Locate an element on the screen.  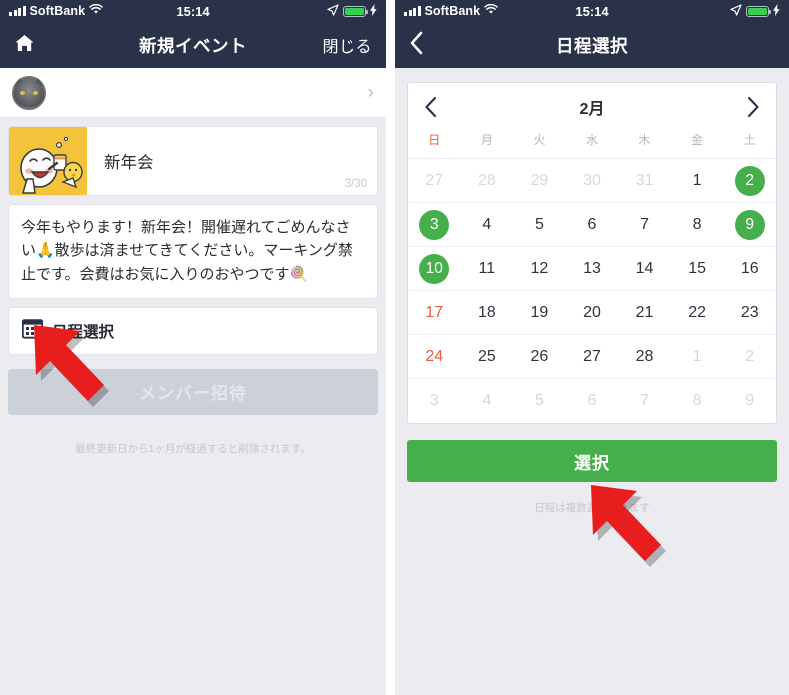
calendar-day-cell: 9 is located at coordinates (749, 225).